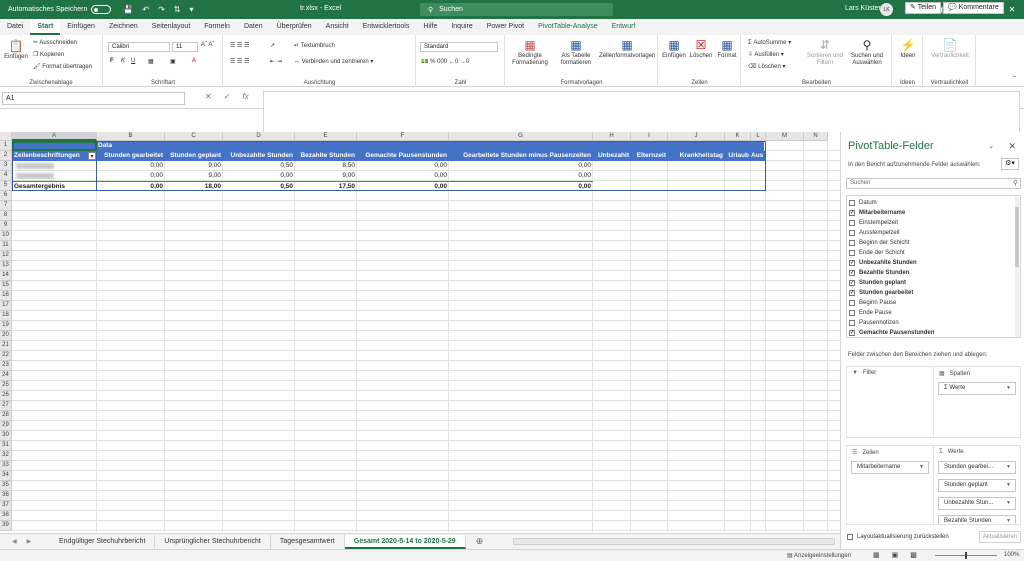  I want to click on page-layout-icon: ▣, so click(895, 555).